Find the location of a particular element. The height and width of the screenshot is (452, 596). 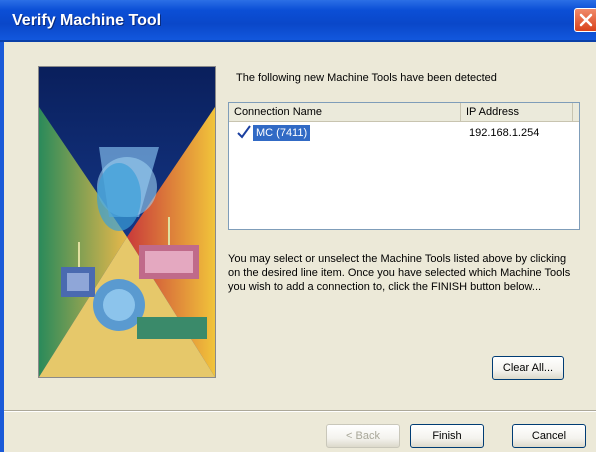

ip-address: 192.168.1.254 is located at coordinates (504, 133).